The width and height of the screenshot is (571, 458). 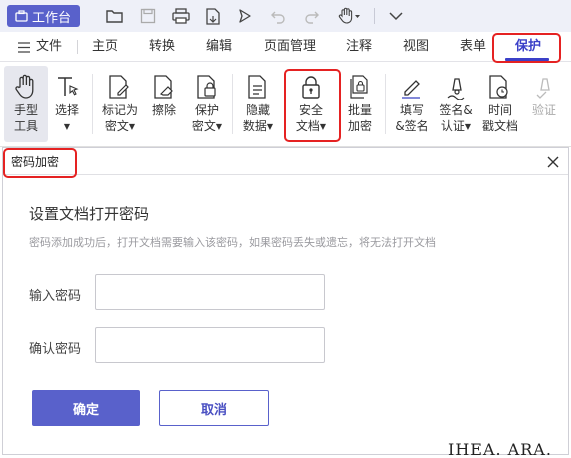 I want to click on tab-form: 表单, so click(x=473, y=47).